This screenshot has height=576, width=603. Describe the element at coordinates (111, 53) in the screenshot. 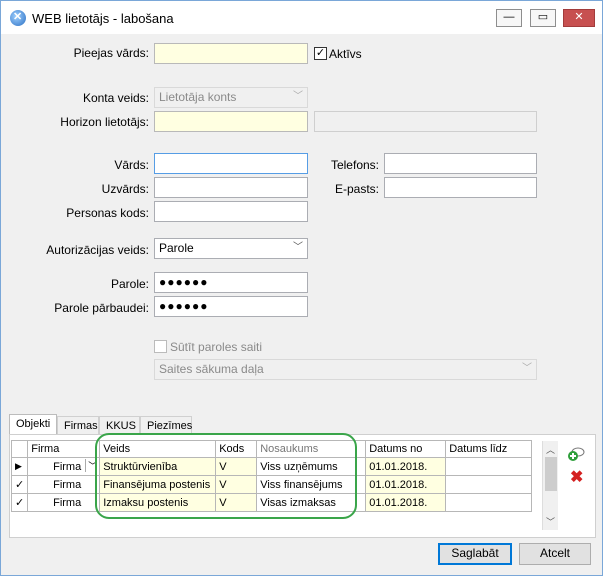

I see `pieejas-vards-label: Pieejas vārds:` at that location.